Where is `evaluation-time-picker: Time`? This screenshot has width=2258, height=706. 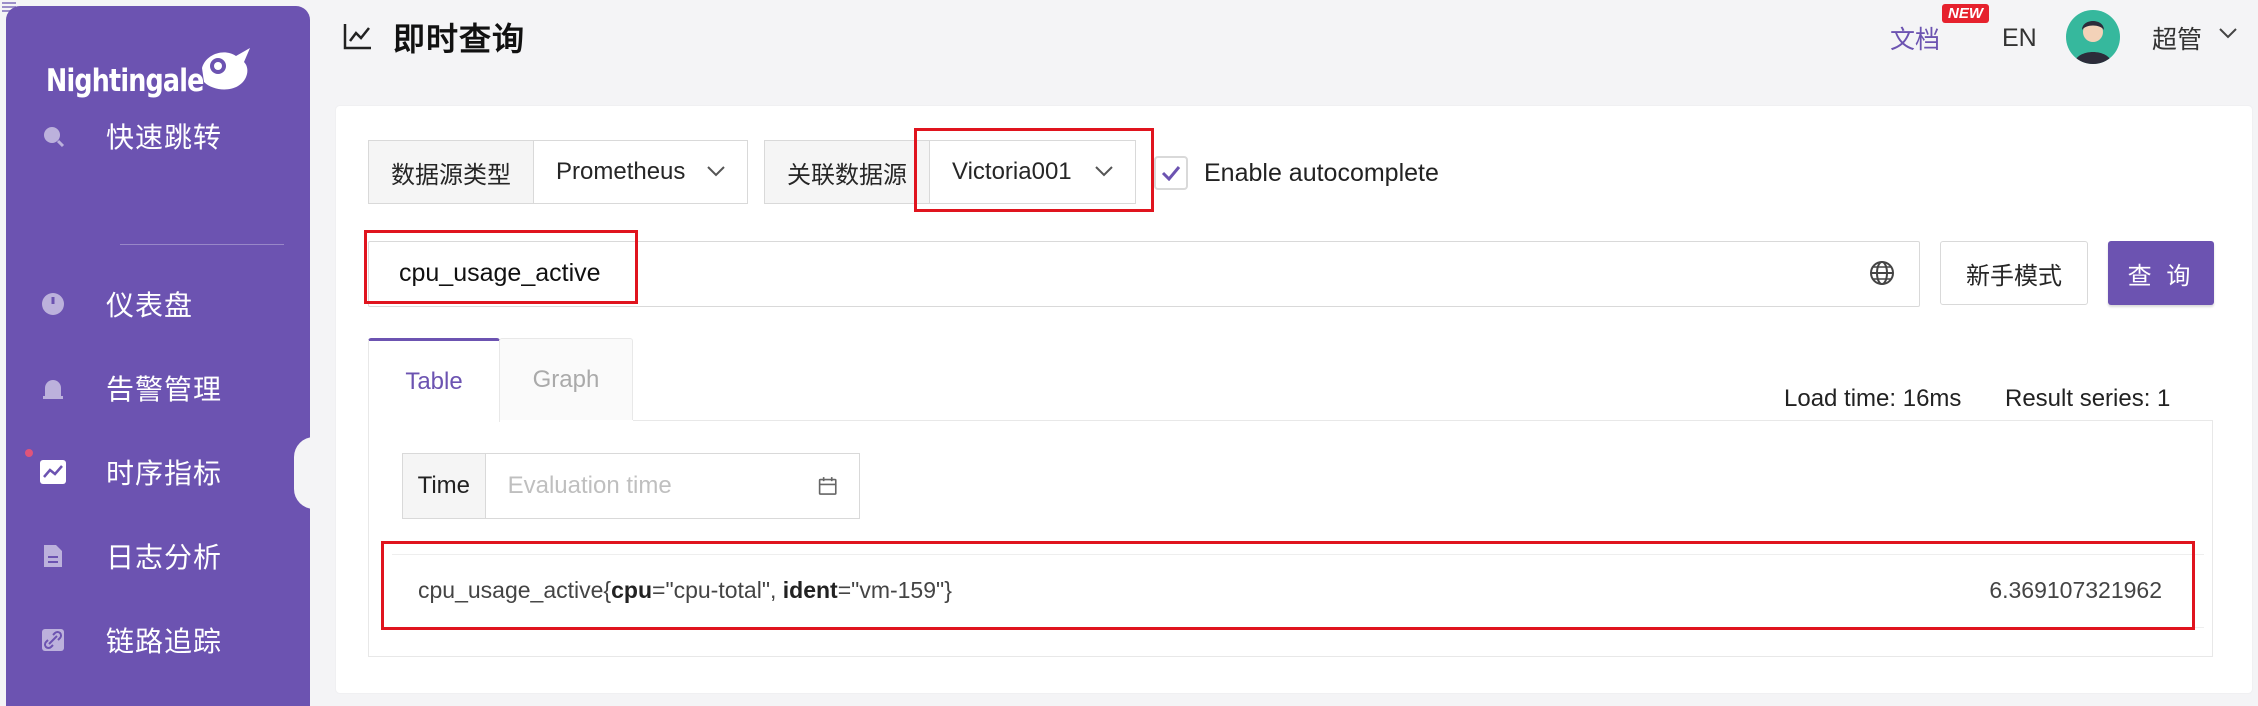
evaluation-time-picker: Time is located at coordinates (631, 486).